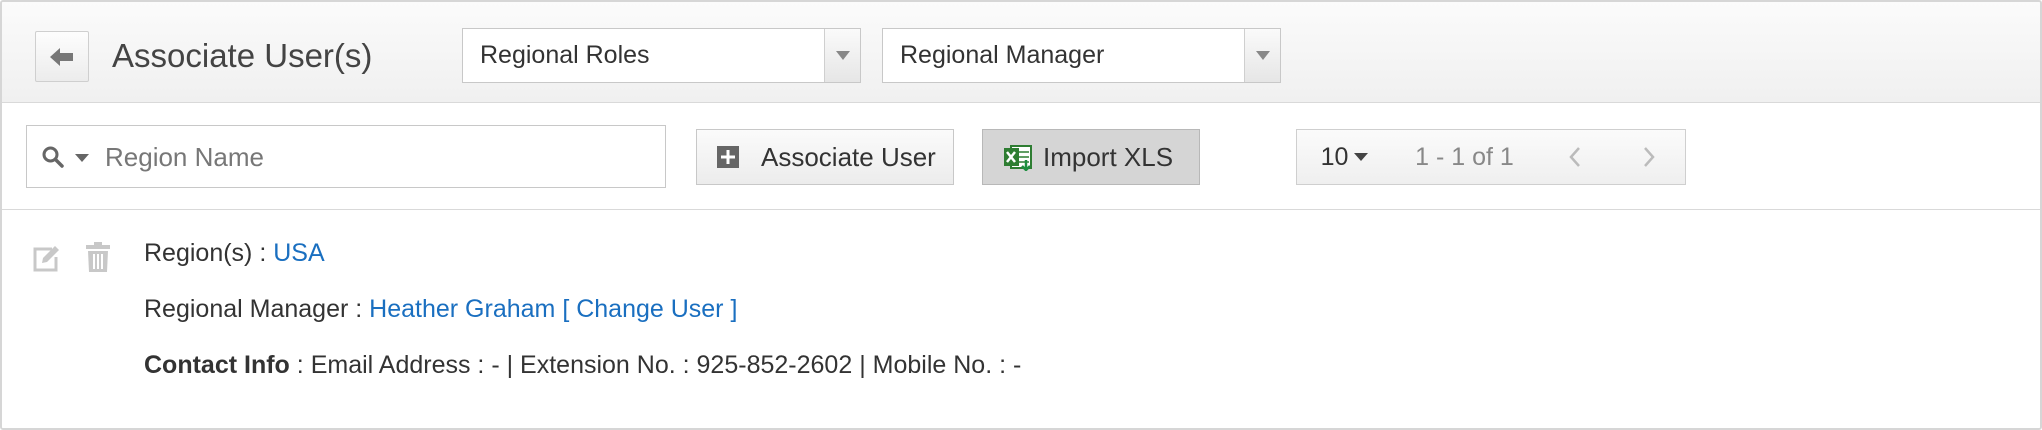 Image resolution: width=2042 pixels, height=430 pixels. What do you see at coordinates (649, 309) in the screenshot?
I see `change-user-link: [ Change User ]` at bounding box center [649, 309].